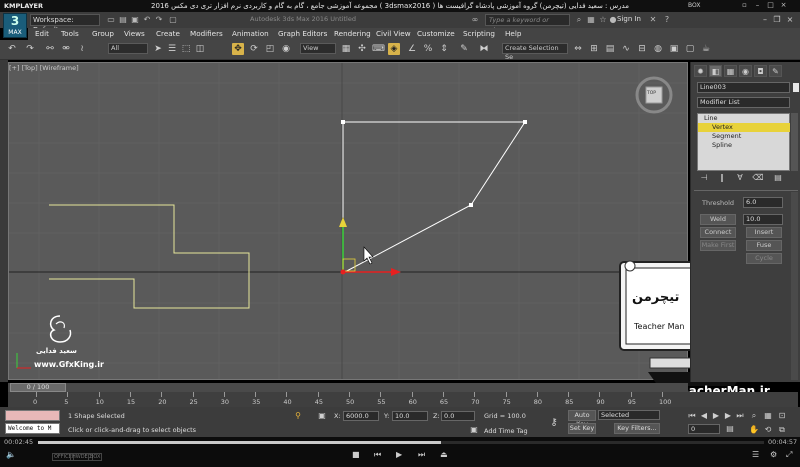  What do you see at coordinates (794, 286) in the screenshot?
I see `panel-scrollbar` at bounding box center [794, 286].